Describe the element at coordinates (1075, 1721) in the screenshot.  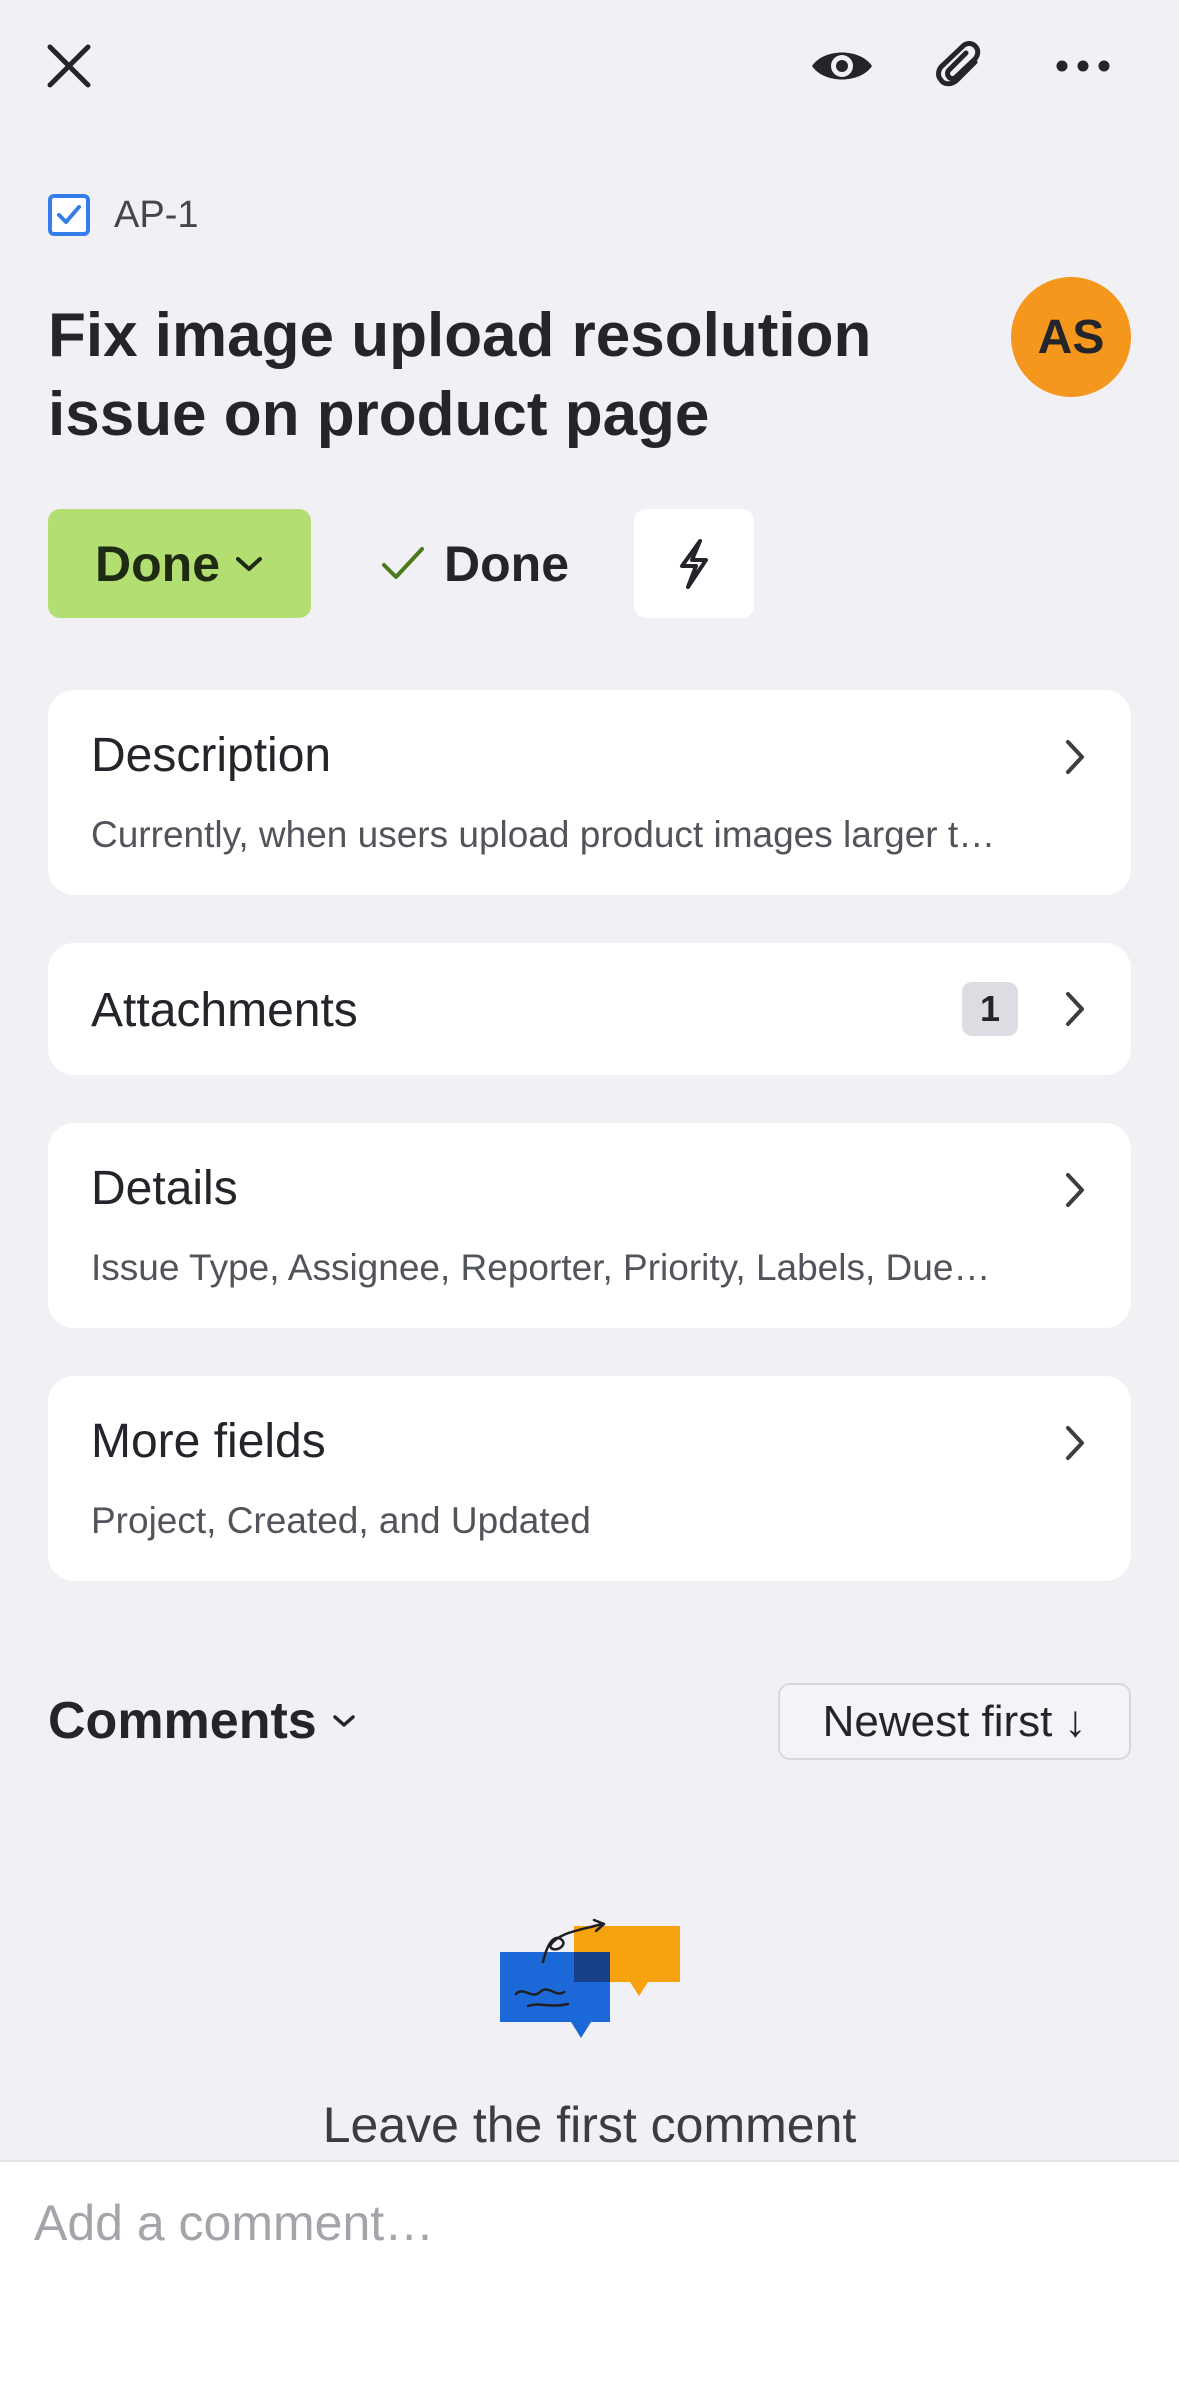
I see `arrow-down-icon: ↓` at that location.